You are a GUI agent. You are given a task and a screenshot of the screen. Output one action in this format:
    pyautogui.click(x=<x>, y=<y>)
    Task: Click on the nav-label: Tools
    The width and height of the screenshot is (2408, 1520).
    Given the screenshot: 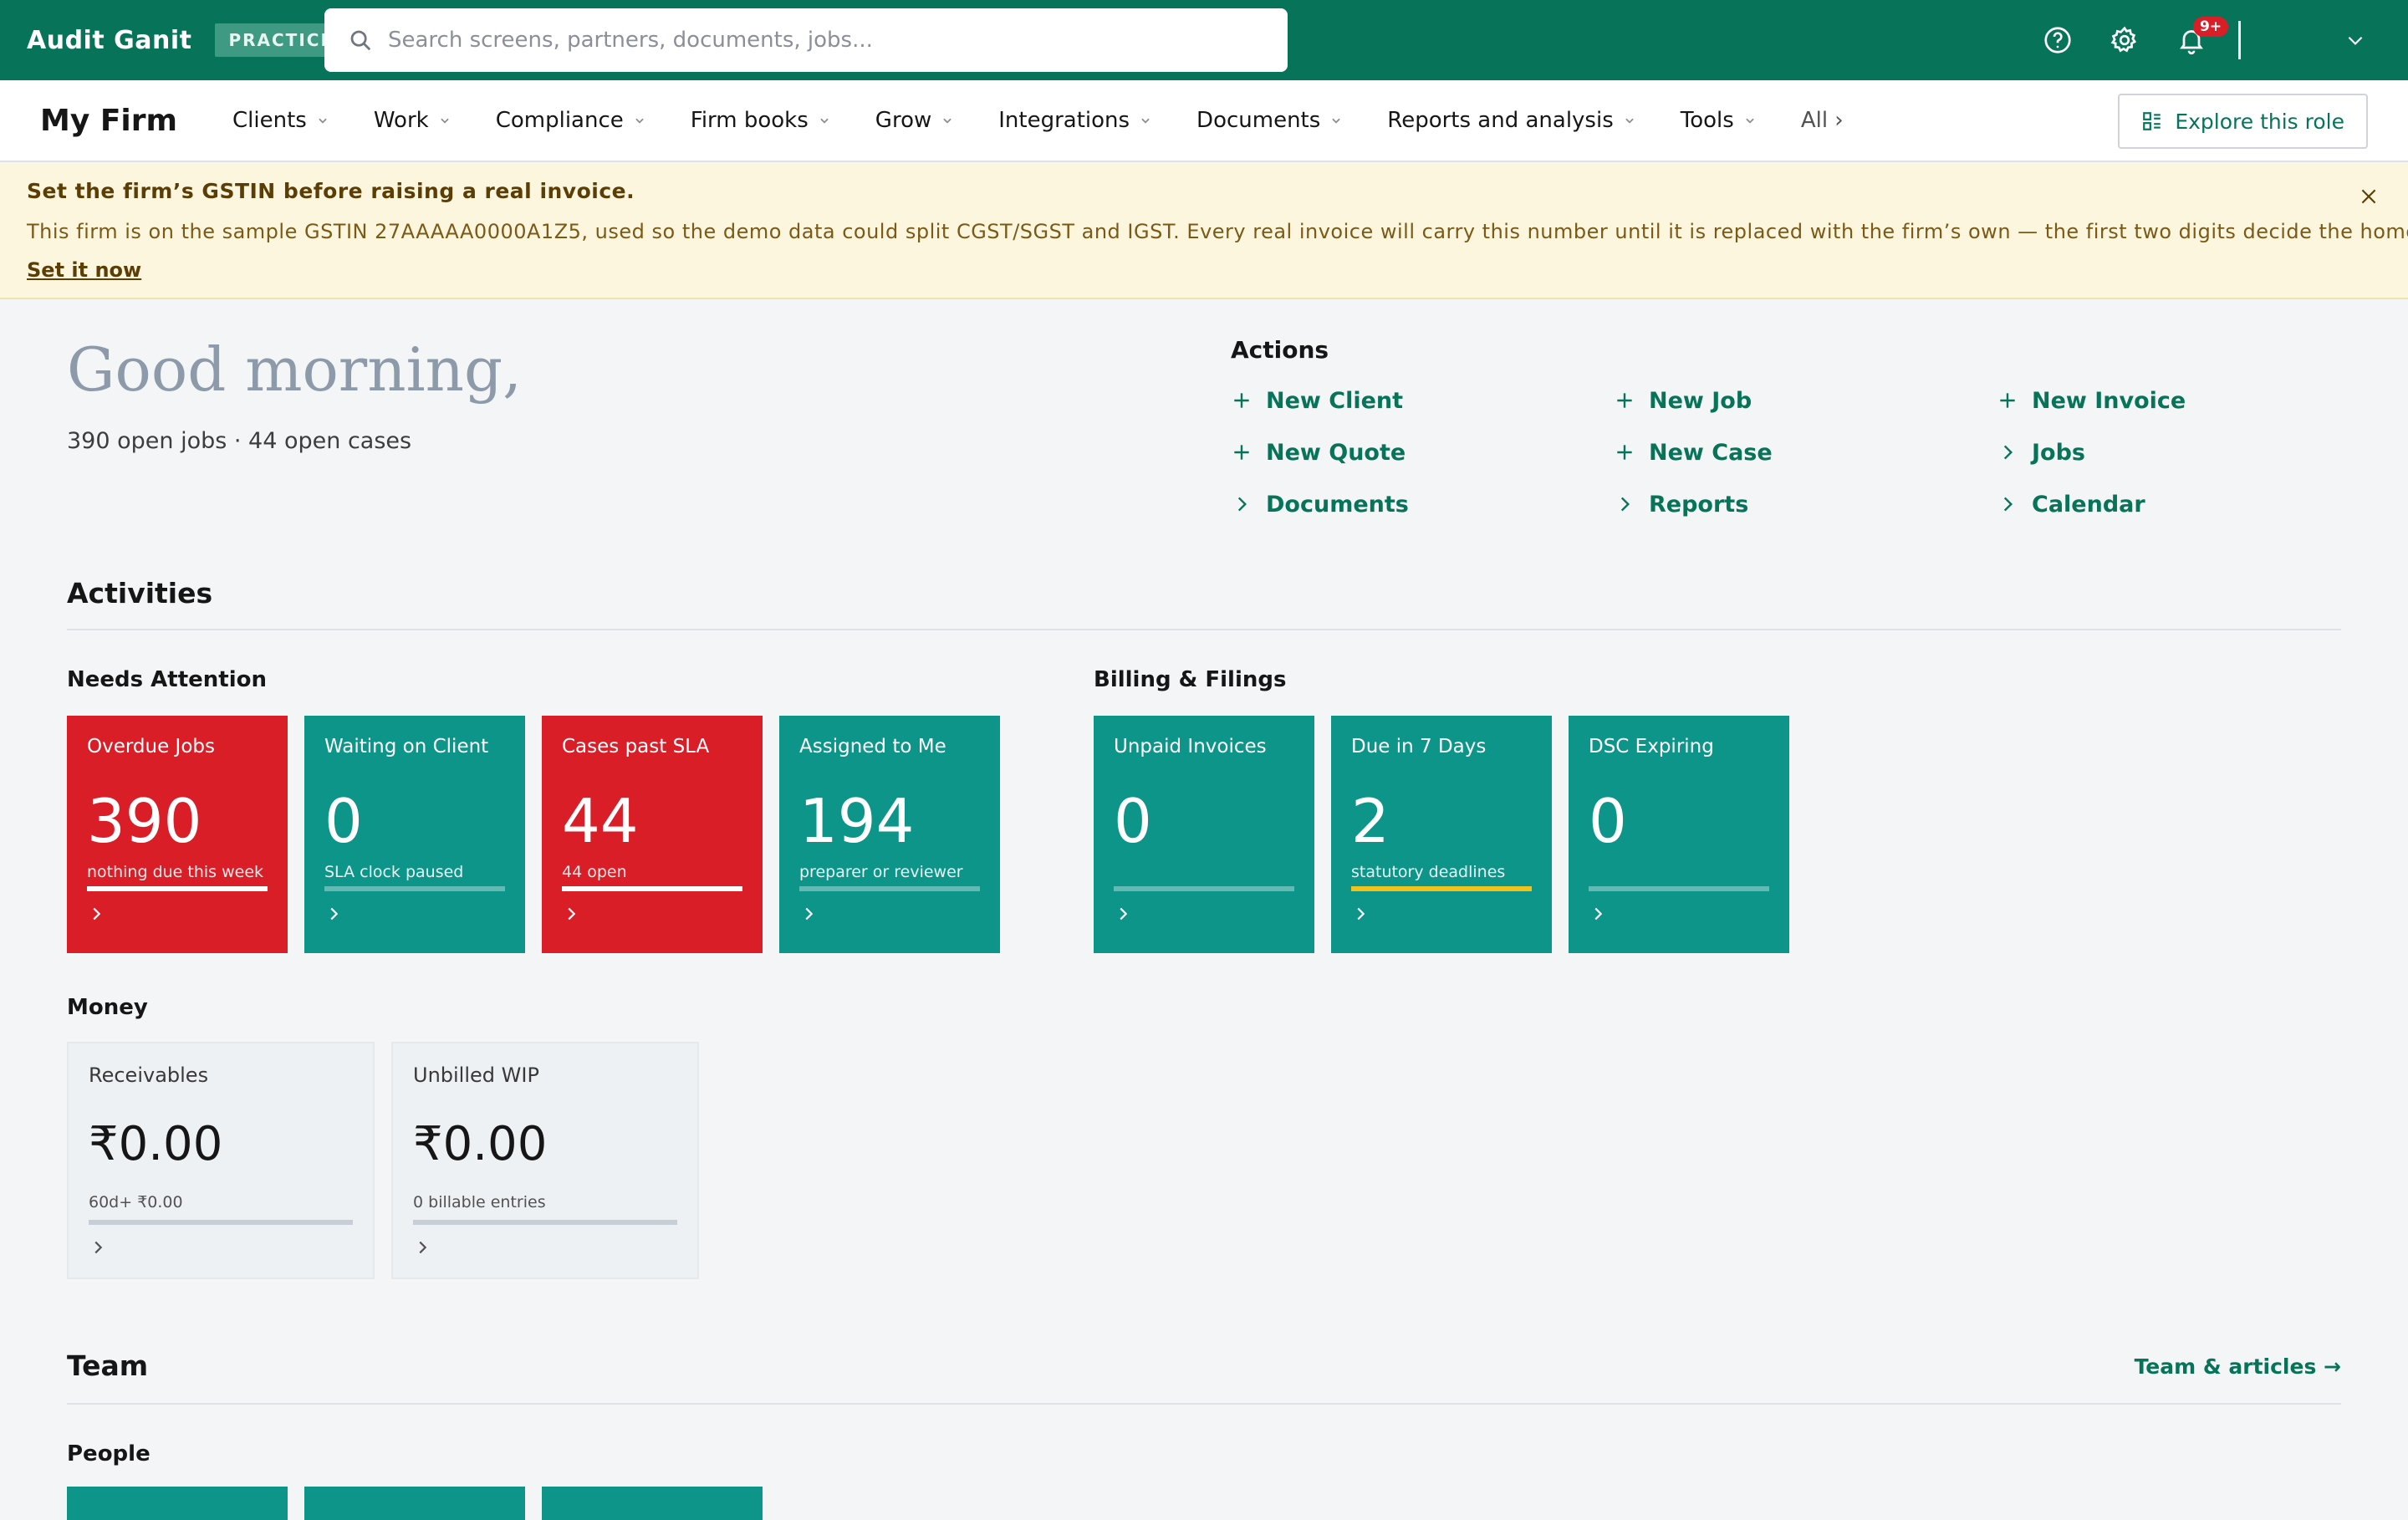 What is the action you would take?
    pyautogui.click(x=1707, y=120)
    